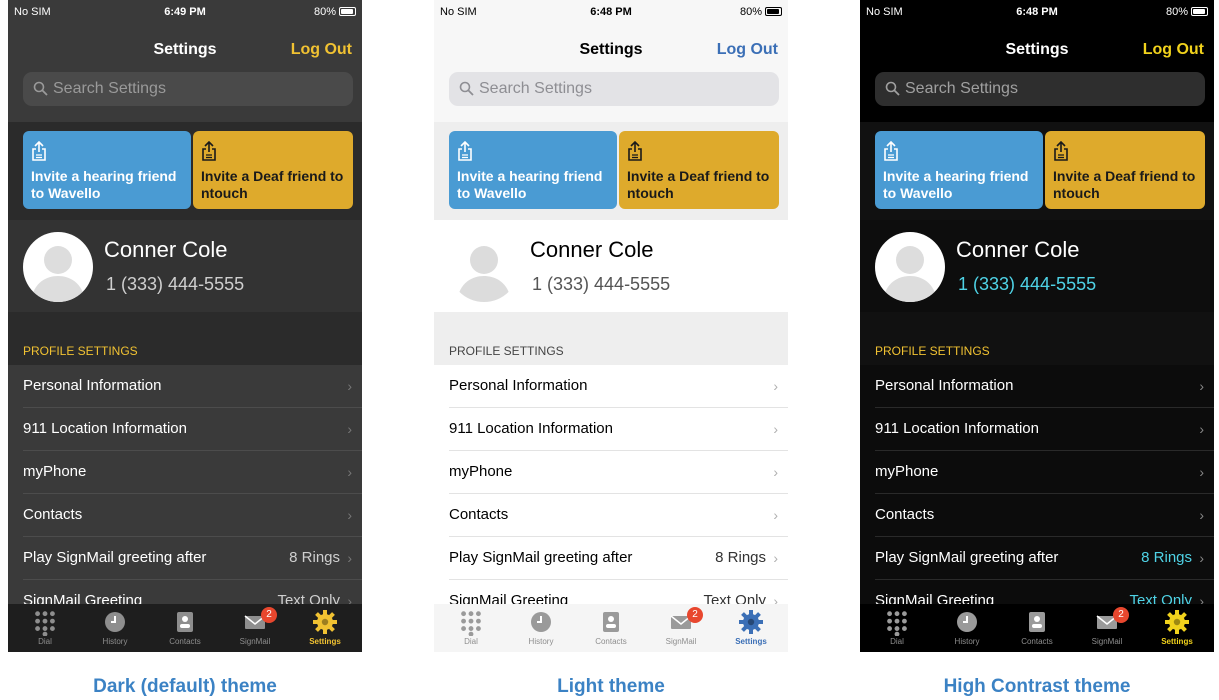 The image size is (1219, 700). What do you see at coordinates (479, 514) in the screenshot?
I see `row-label: Contacts` at bounding box center [479, 514].